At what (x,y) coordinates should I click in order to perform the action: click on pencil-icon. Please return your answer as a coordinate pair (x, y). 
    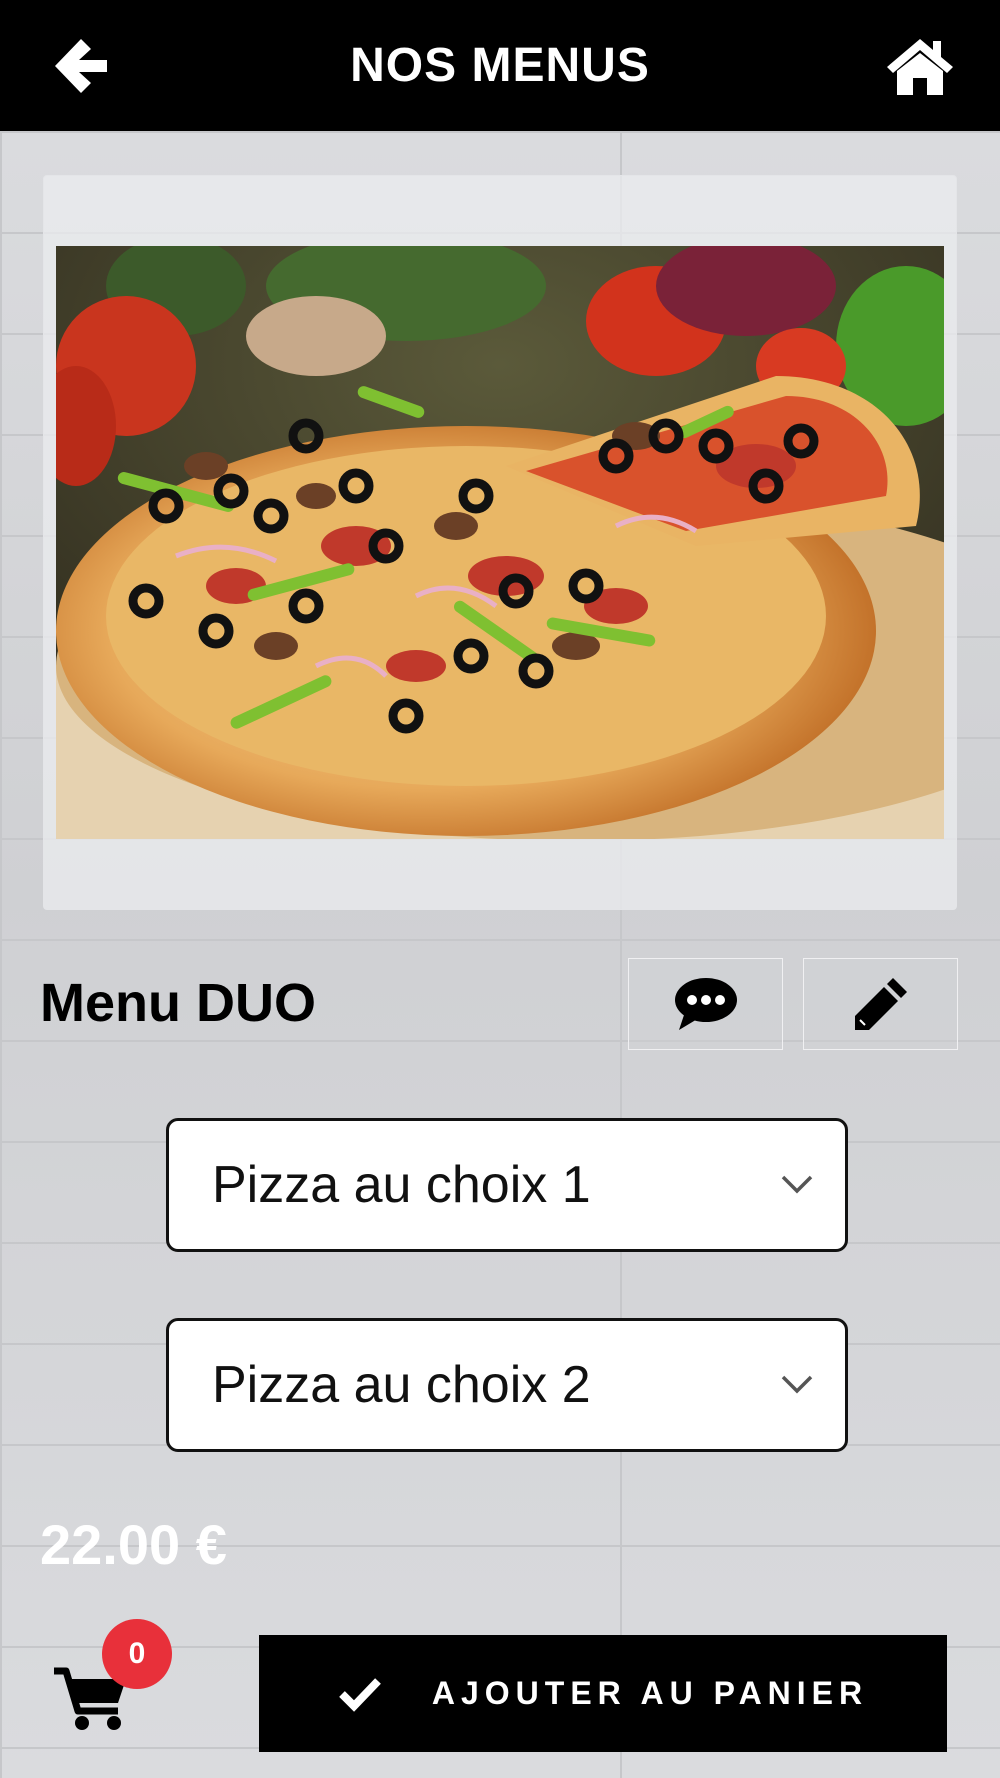
    Looking at the image, I should click on (880, 1004).